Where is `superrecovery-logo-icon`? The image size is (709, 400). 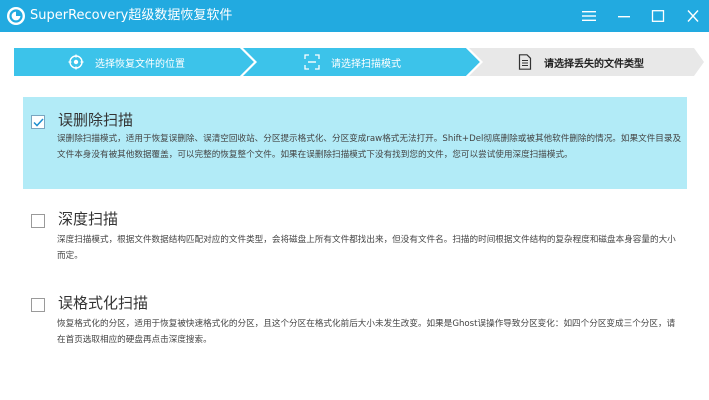
superrecovery-logo-icon is located at coordinates (16, 16).